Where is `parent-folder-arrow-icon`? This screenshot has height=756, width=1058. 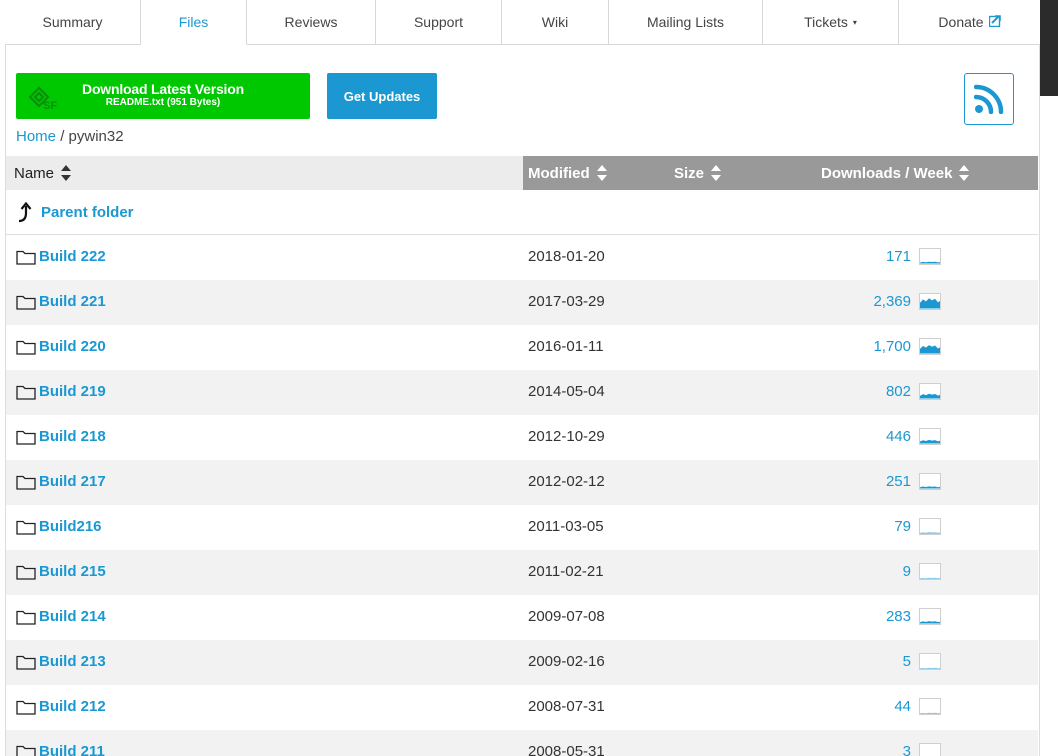 parent-folder-arrow-icon is located at coordinates (25, 212).